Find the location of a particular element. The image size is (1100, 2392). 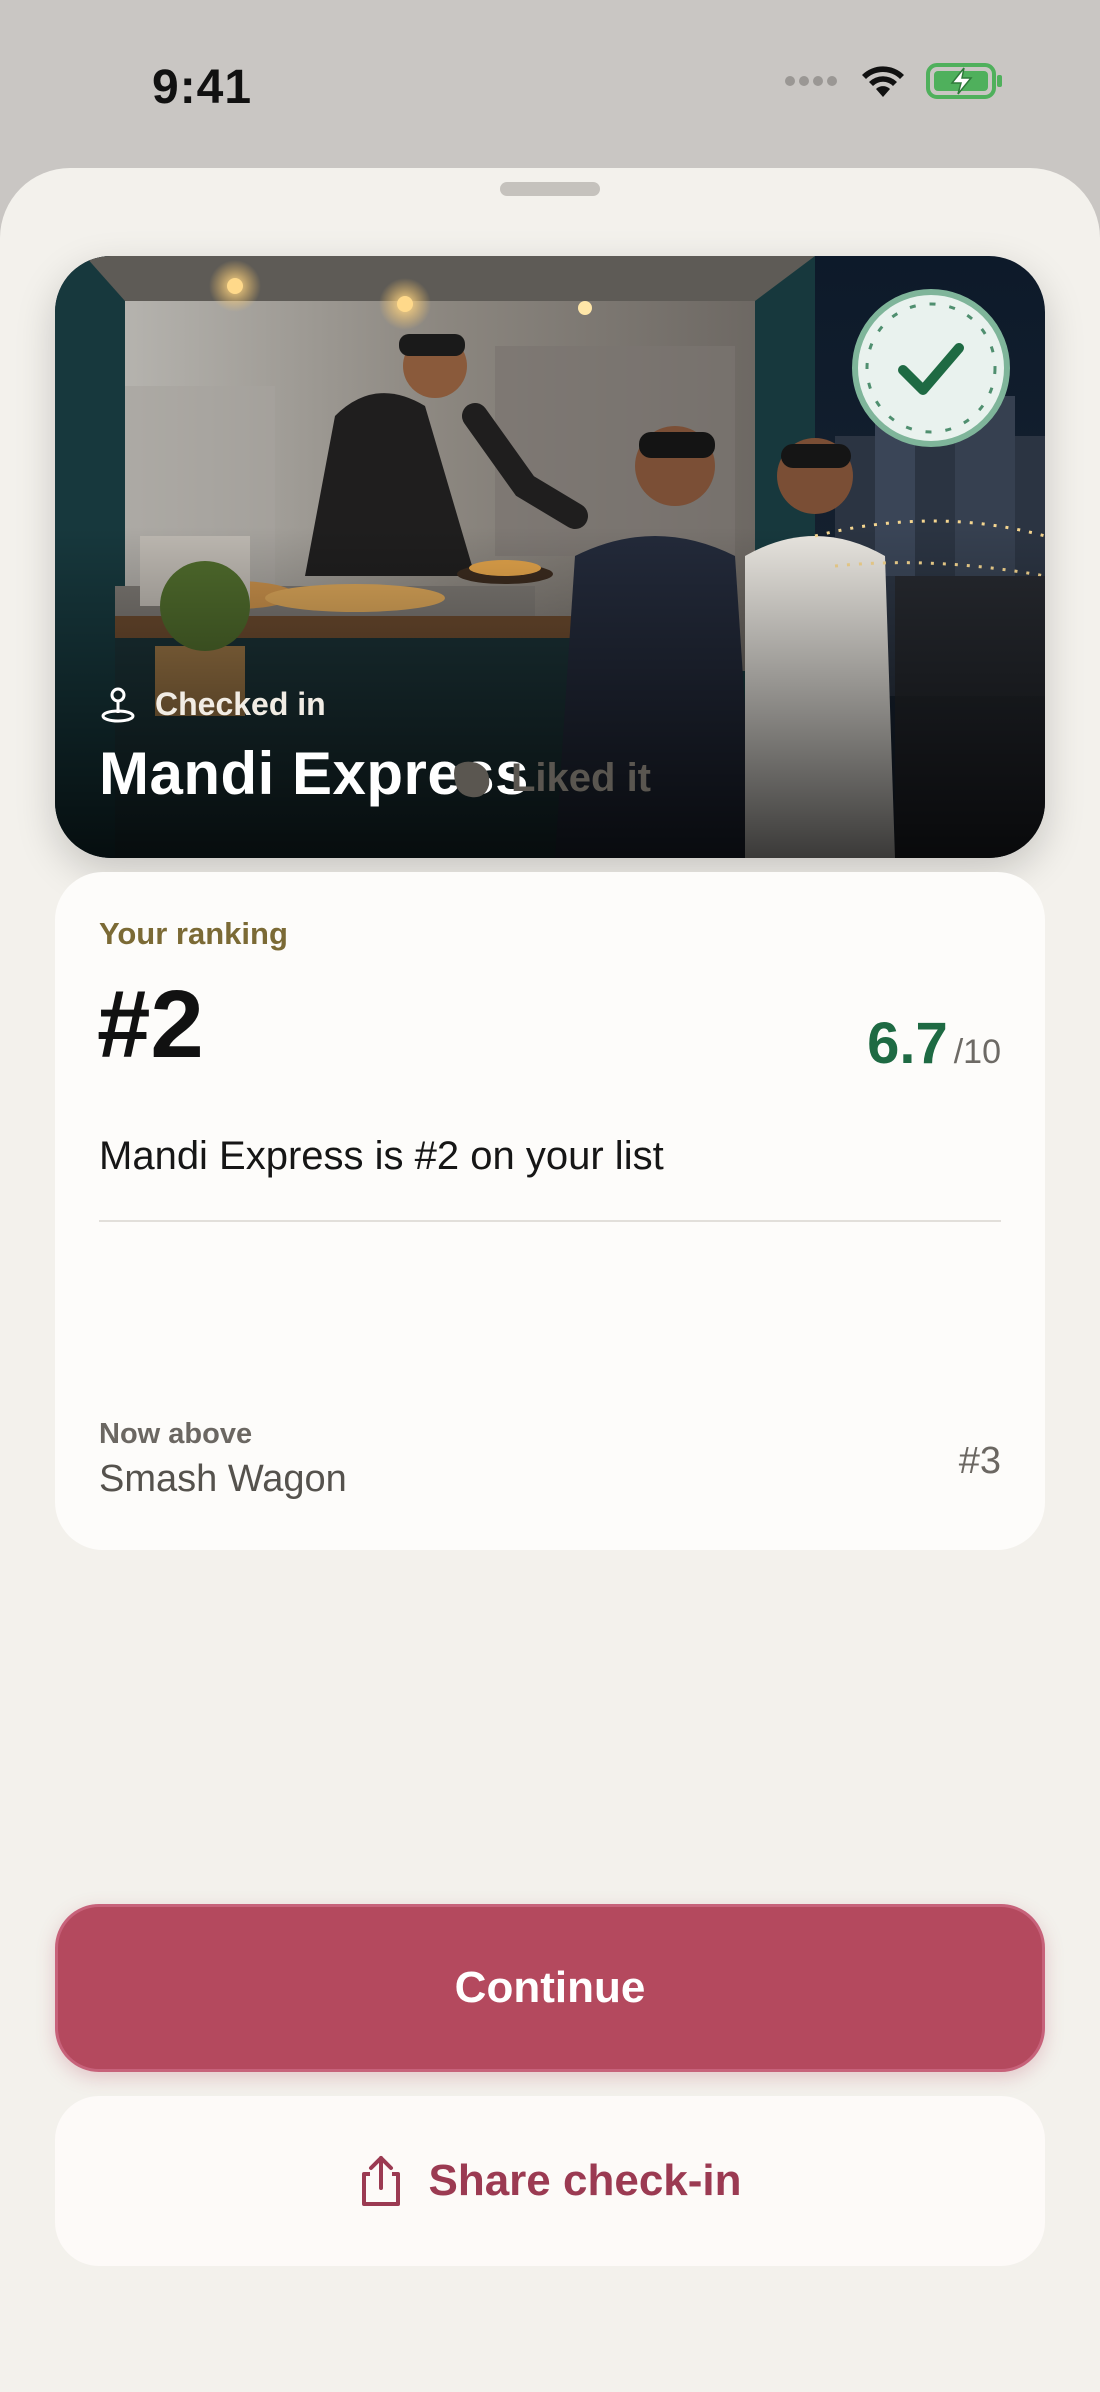

score-value: 6.7 is located at coordinates (907, 1043).